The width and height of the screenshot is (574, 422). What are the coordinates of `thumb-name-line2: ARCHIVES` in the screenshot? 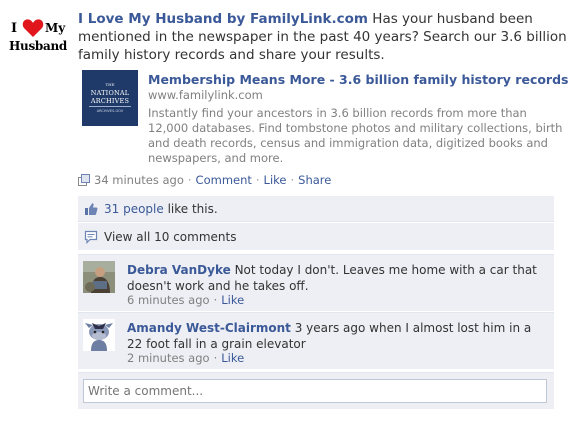 It's located at (110, 101).